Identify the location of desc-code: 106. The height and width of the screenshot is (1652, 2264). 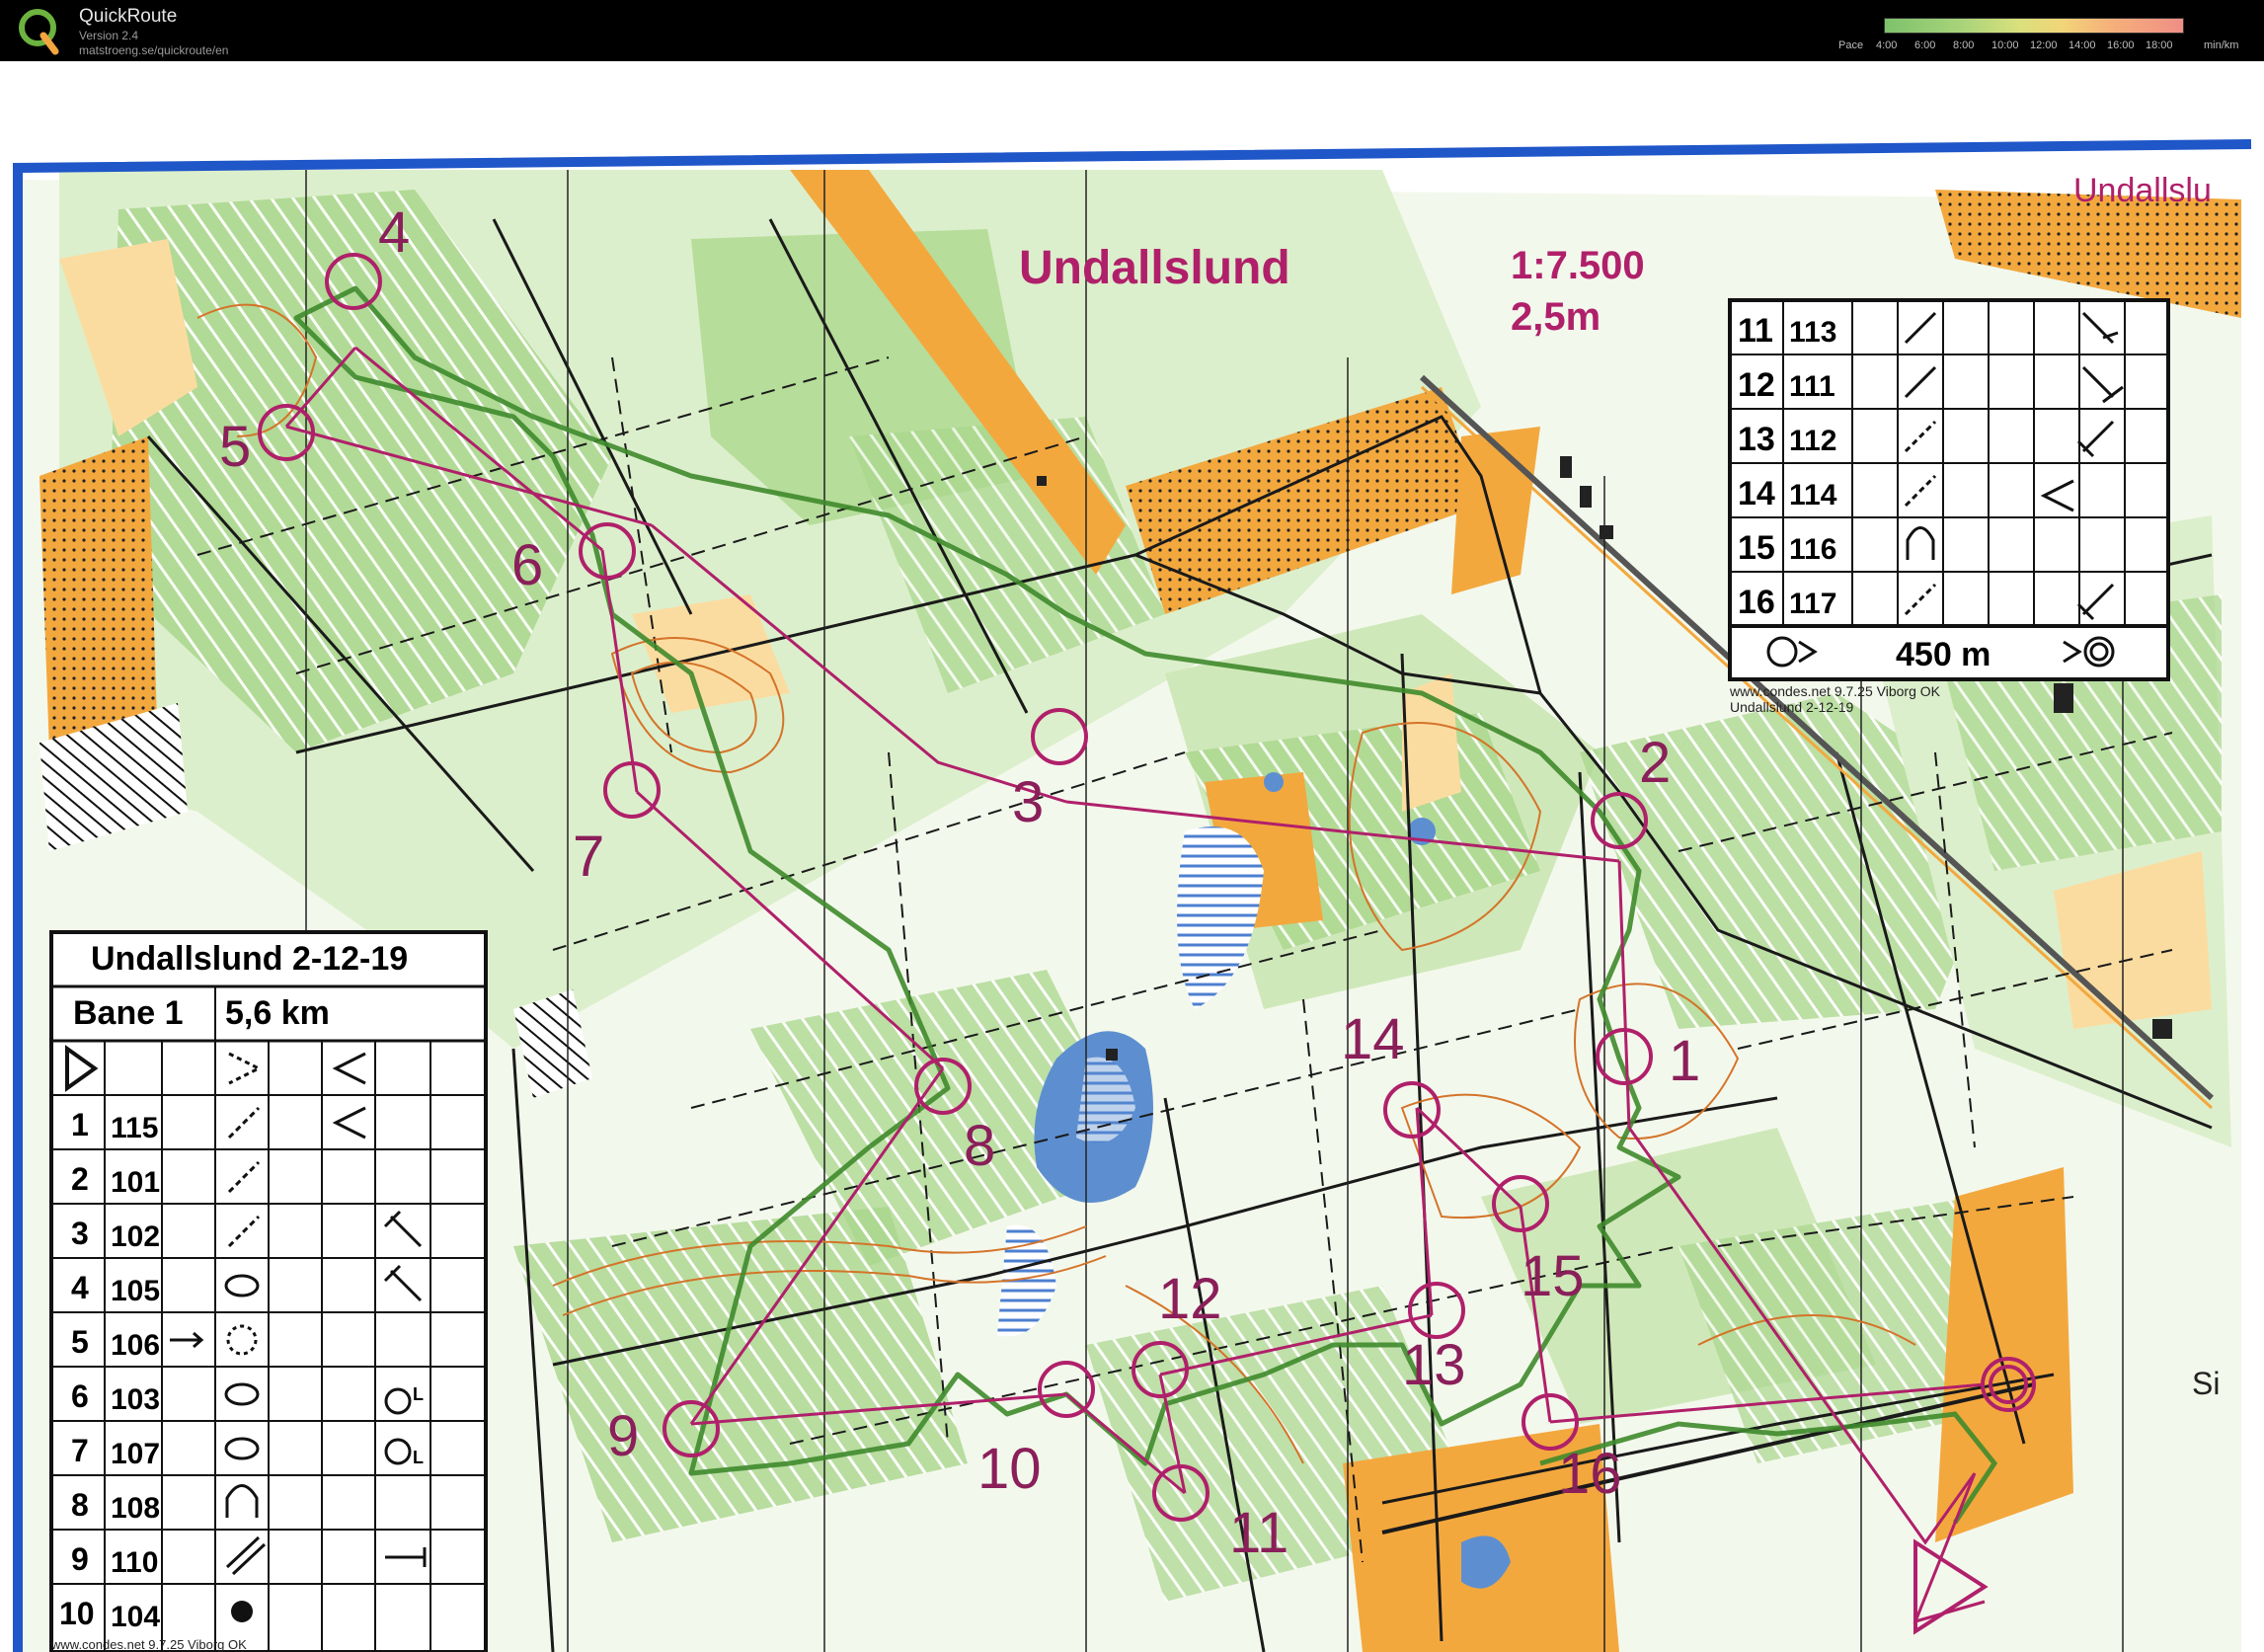
(135, 1345).